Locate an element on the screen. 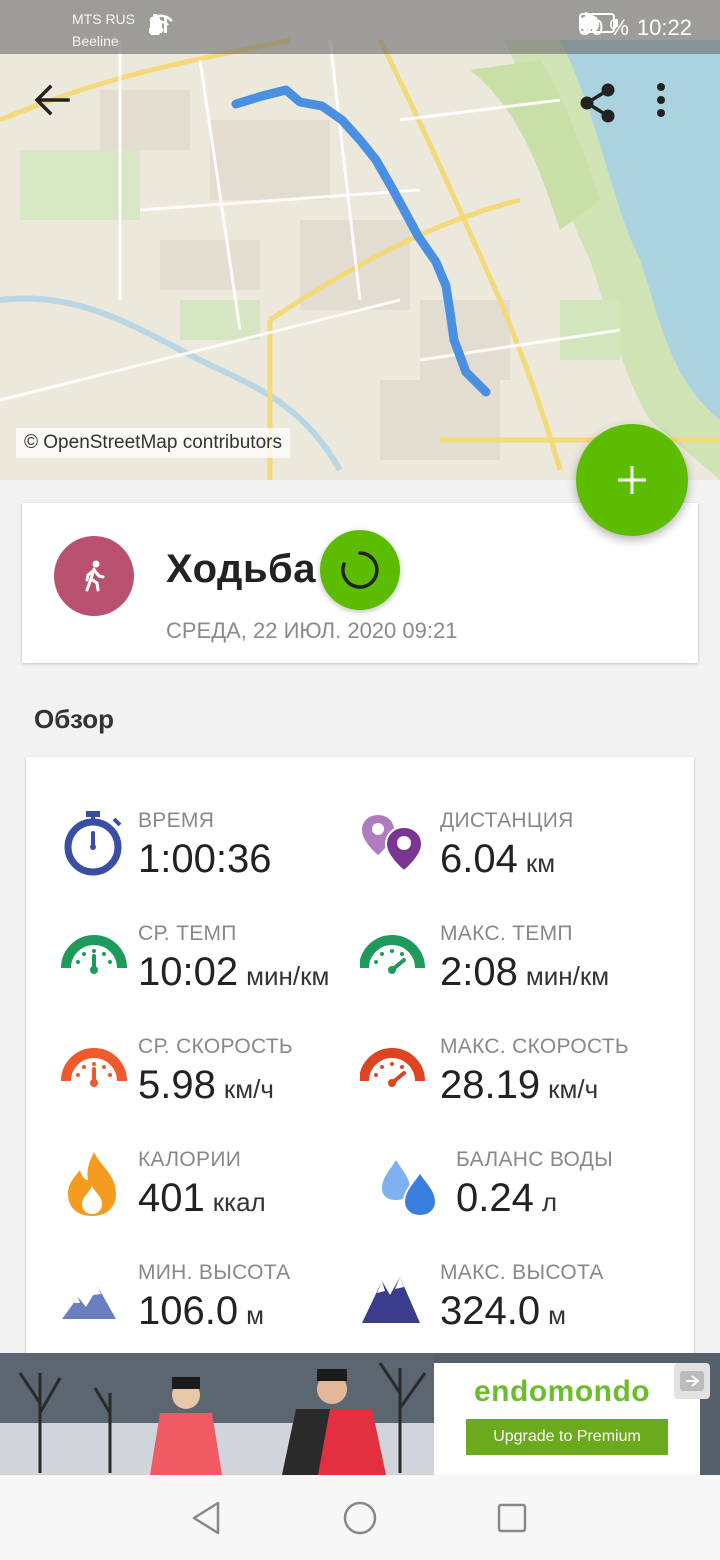 The width and height of the screenshot is (720, 1560). stat-label: МАКС. СКОРОСТЬ is located at coordinates (534, 1046).